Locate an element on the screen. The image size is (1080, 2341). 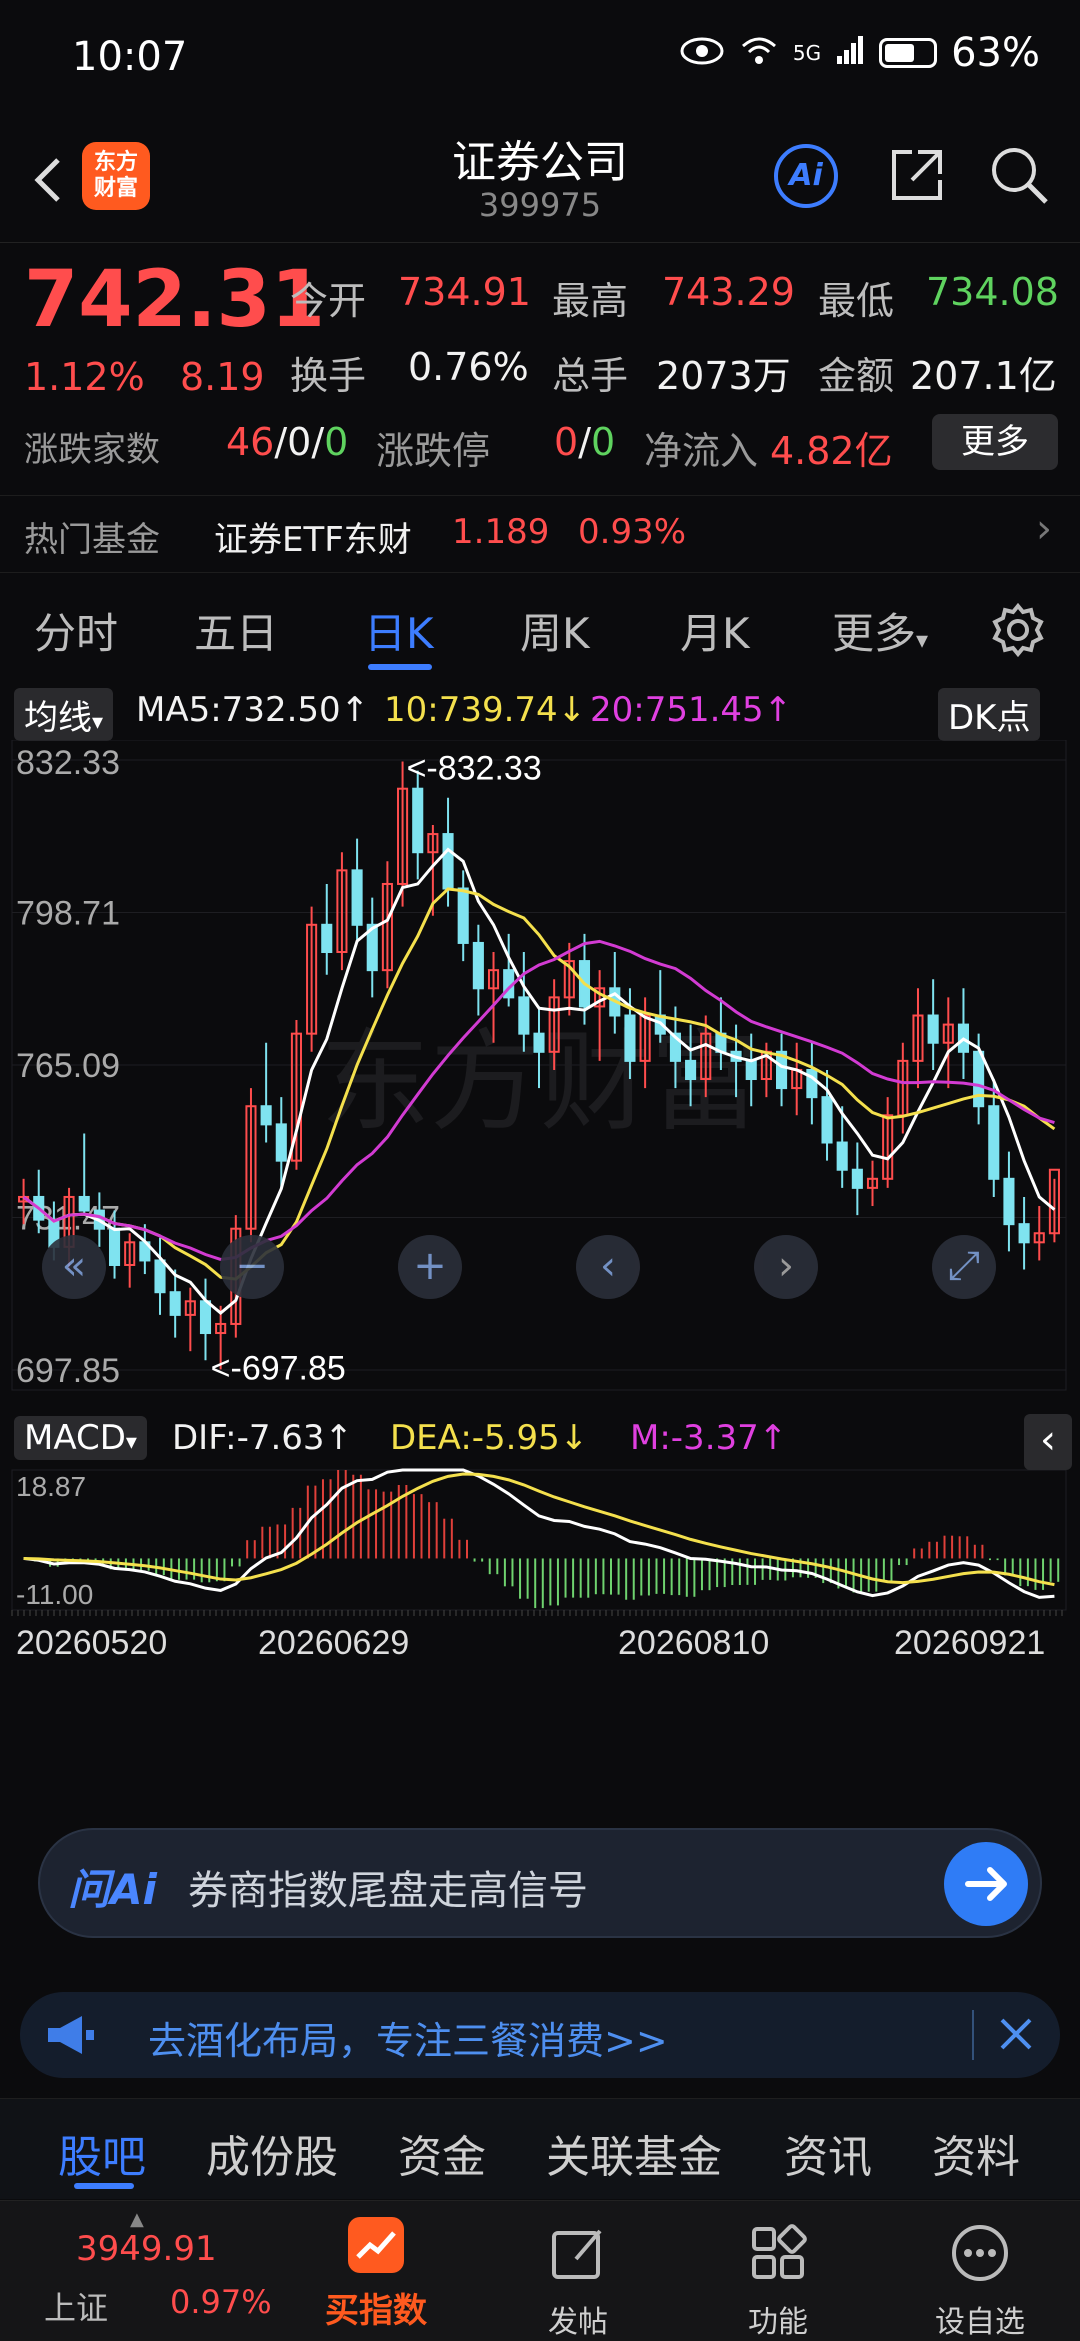
hot-fund-label: 热门基金 is located at coordinates (92, 540).